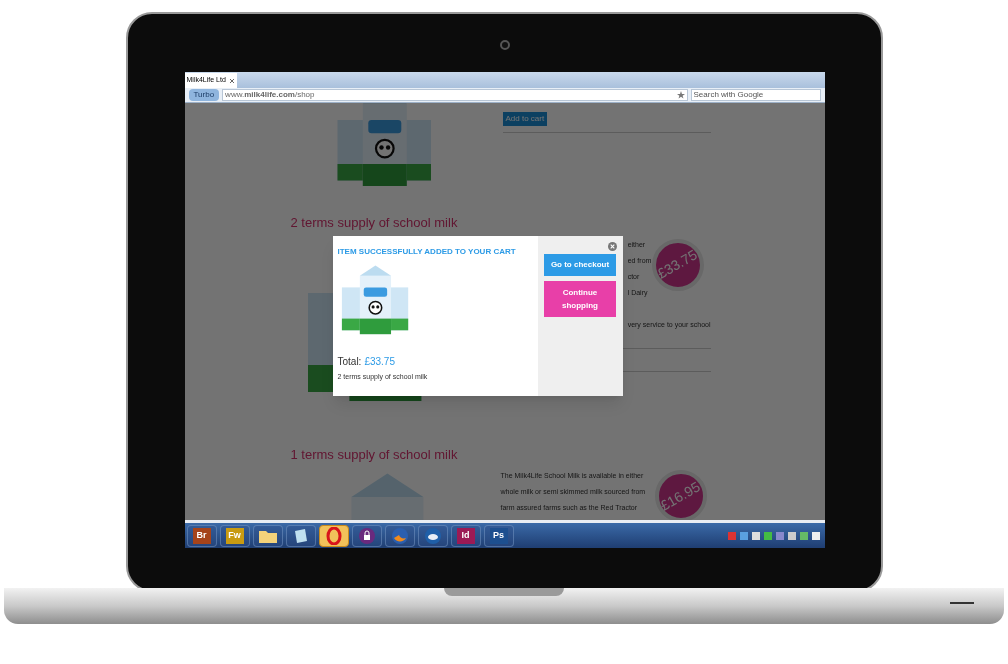 Image resolution: width=1008 pixels, height=664 pixels. I want to click on note-icon, so click(300, 535).